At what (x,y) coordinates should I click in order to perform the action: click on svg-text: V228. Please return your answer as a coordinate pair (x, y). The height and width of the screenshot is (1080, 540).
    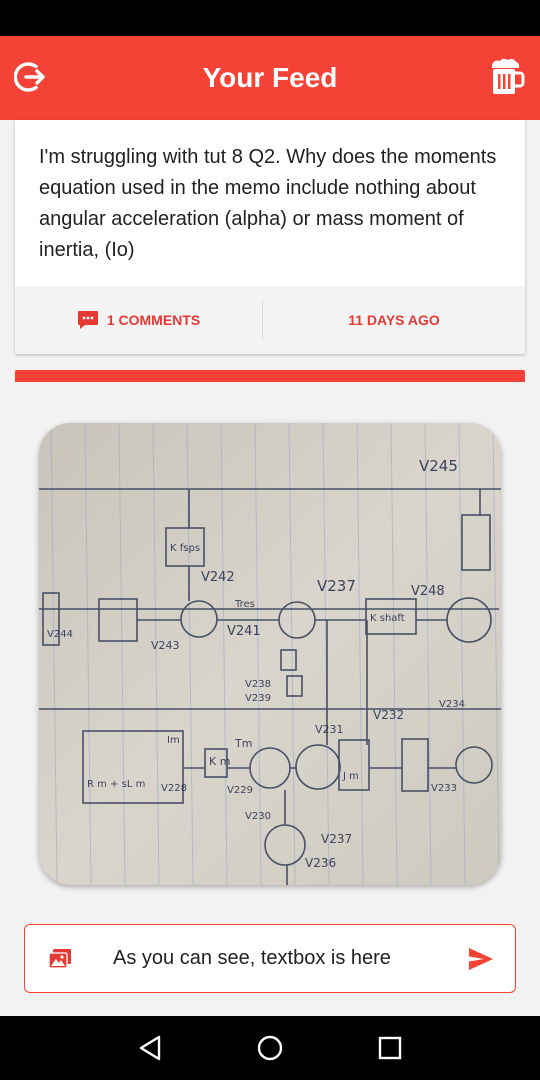
    Looking at the image, I should click on (174, 788).